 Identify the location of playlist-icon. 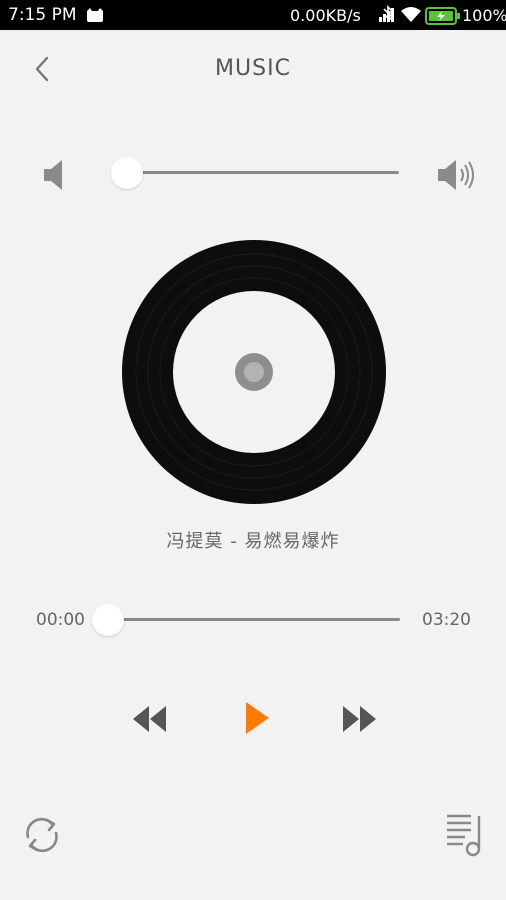
(464, 835).